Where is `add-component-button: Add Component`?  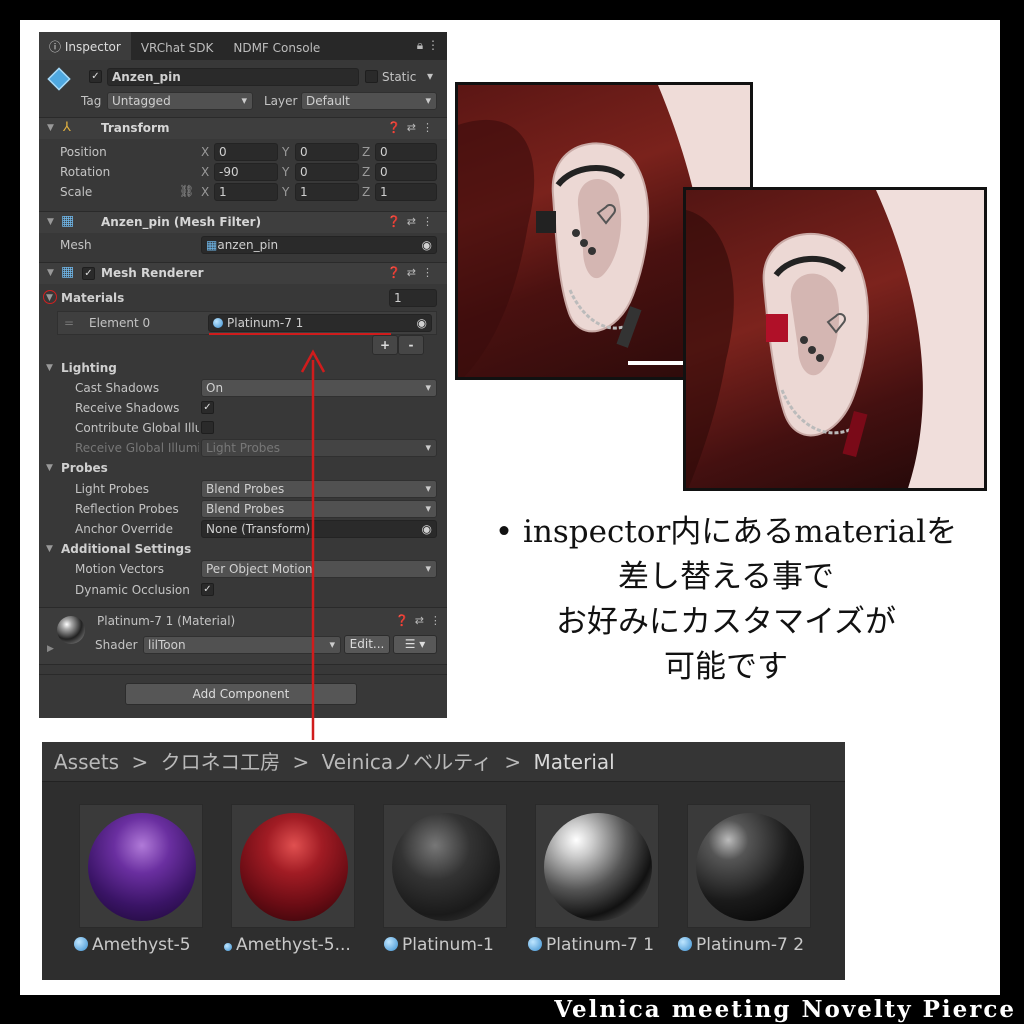
add-component-button: Add Component is located at coordinates (241, 694).